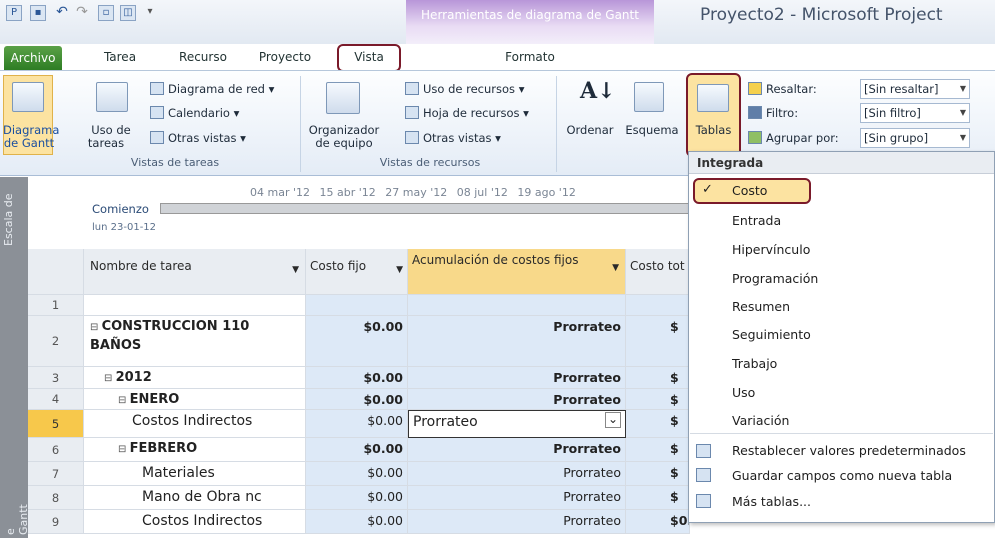 This screenshot has width=995, height=538. Describe the element at coordinates (203, 57) in the screenshot. I see `tab-resource: Recurso` at that location.